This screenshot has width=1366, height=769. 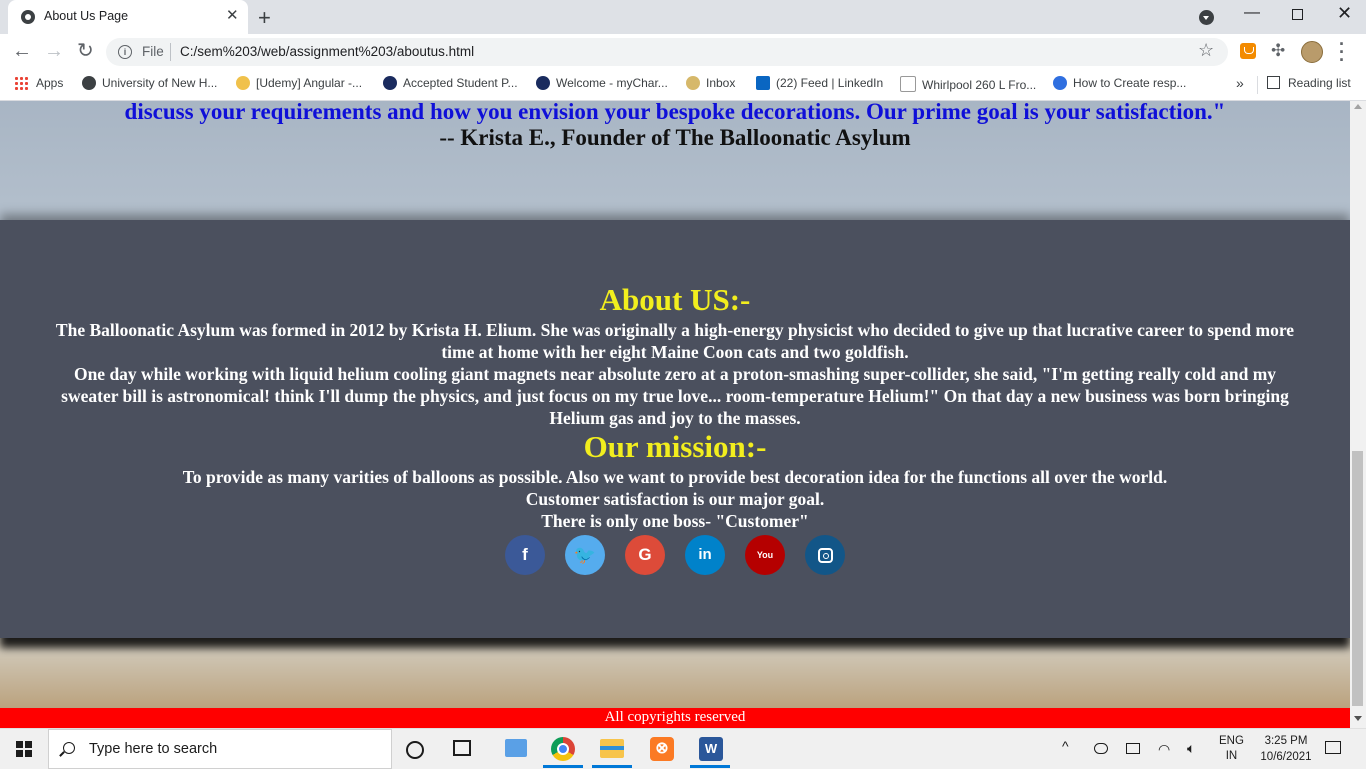 I want to click on twitter-icon: 🐦, so click(x=585, y=555).